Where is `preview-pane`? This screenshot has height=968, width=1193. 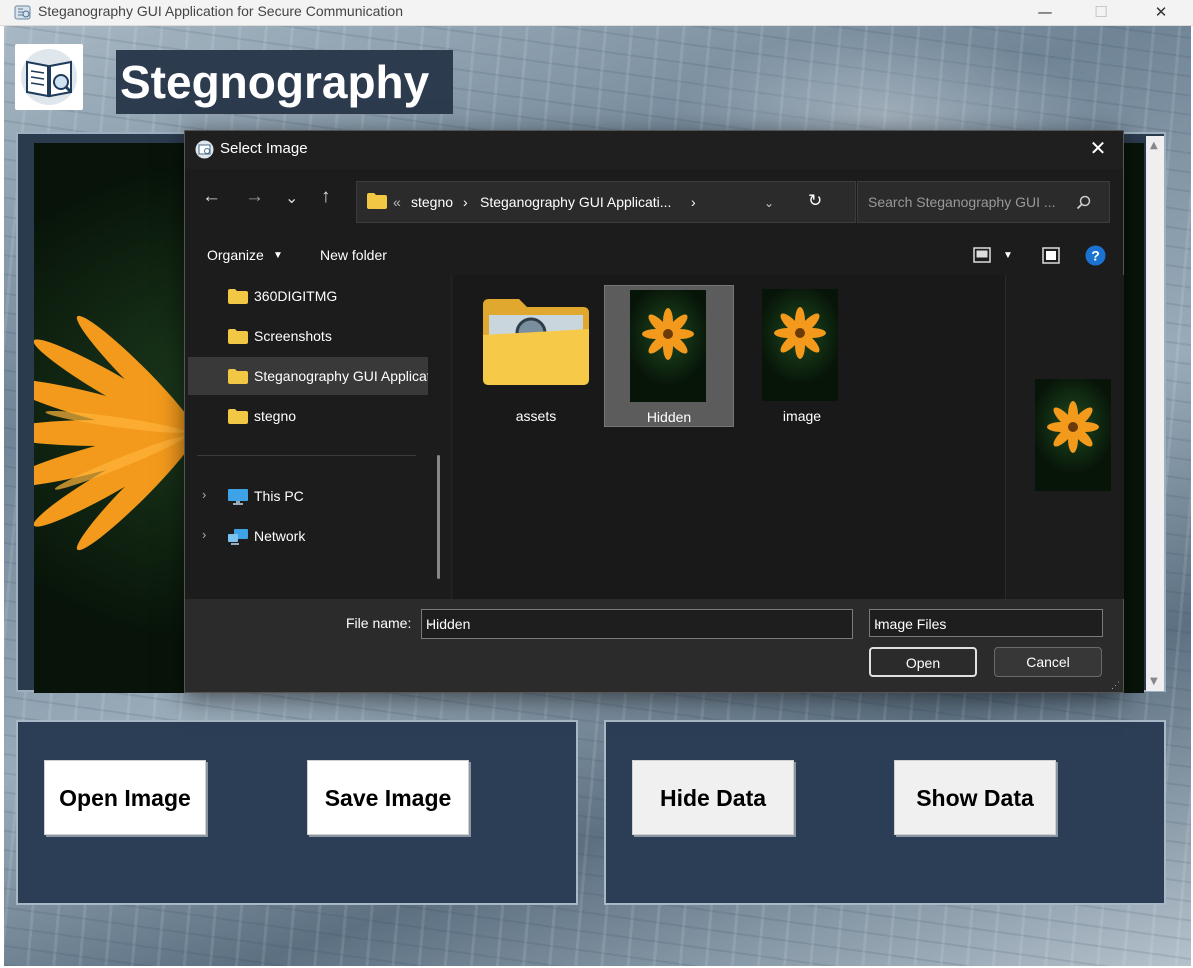 preview-pane is located at coordinates (1064, 437).